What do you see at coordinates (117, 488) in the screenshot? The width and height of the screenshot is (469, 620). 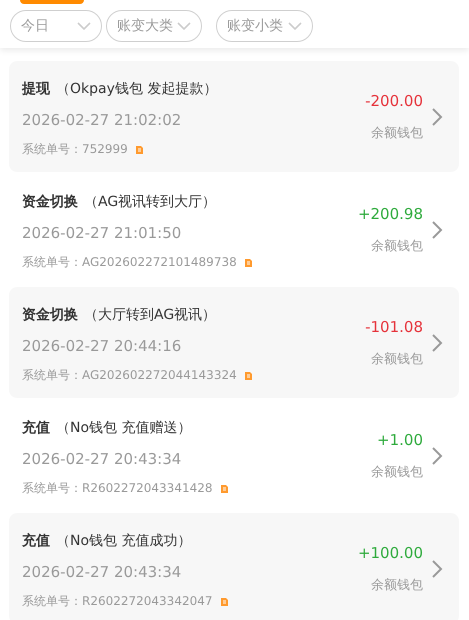 I see `order-number: 系统单号：R2602272043341428` at bounding box center [117, 488].